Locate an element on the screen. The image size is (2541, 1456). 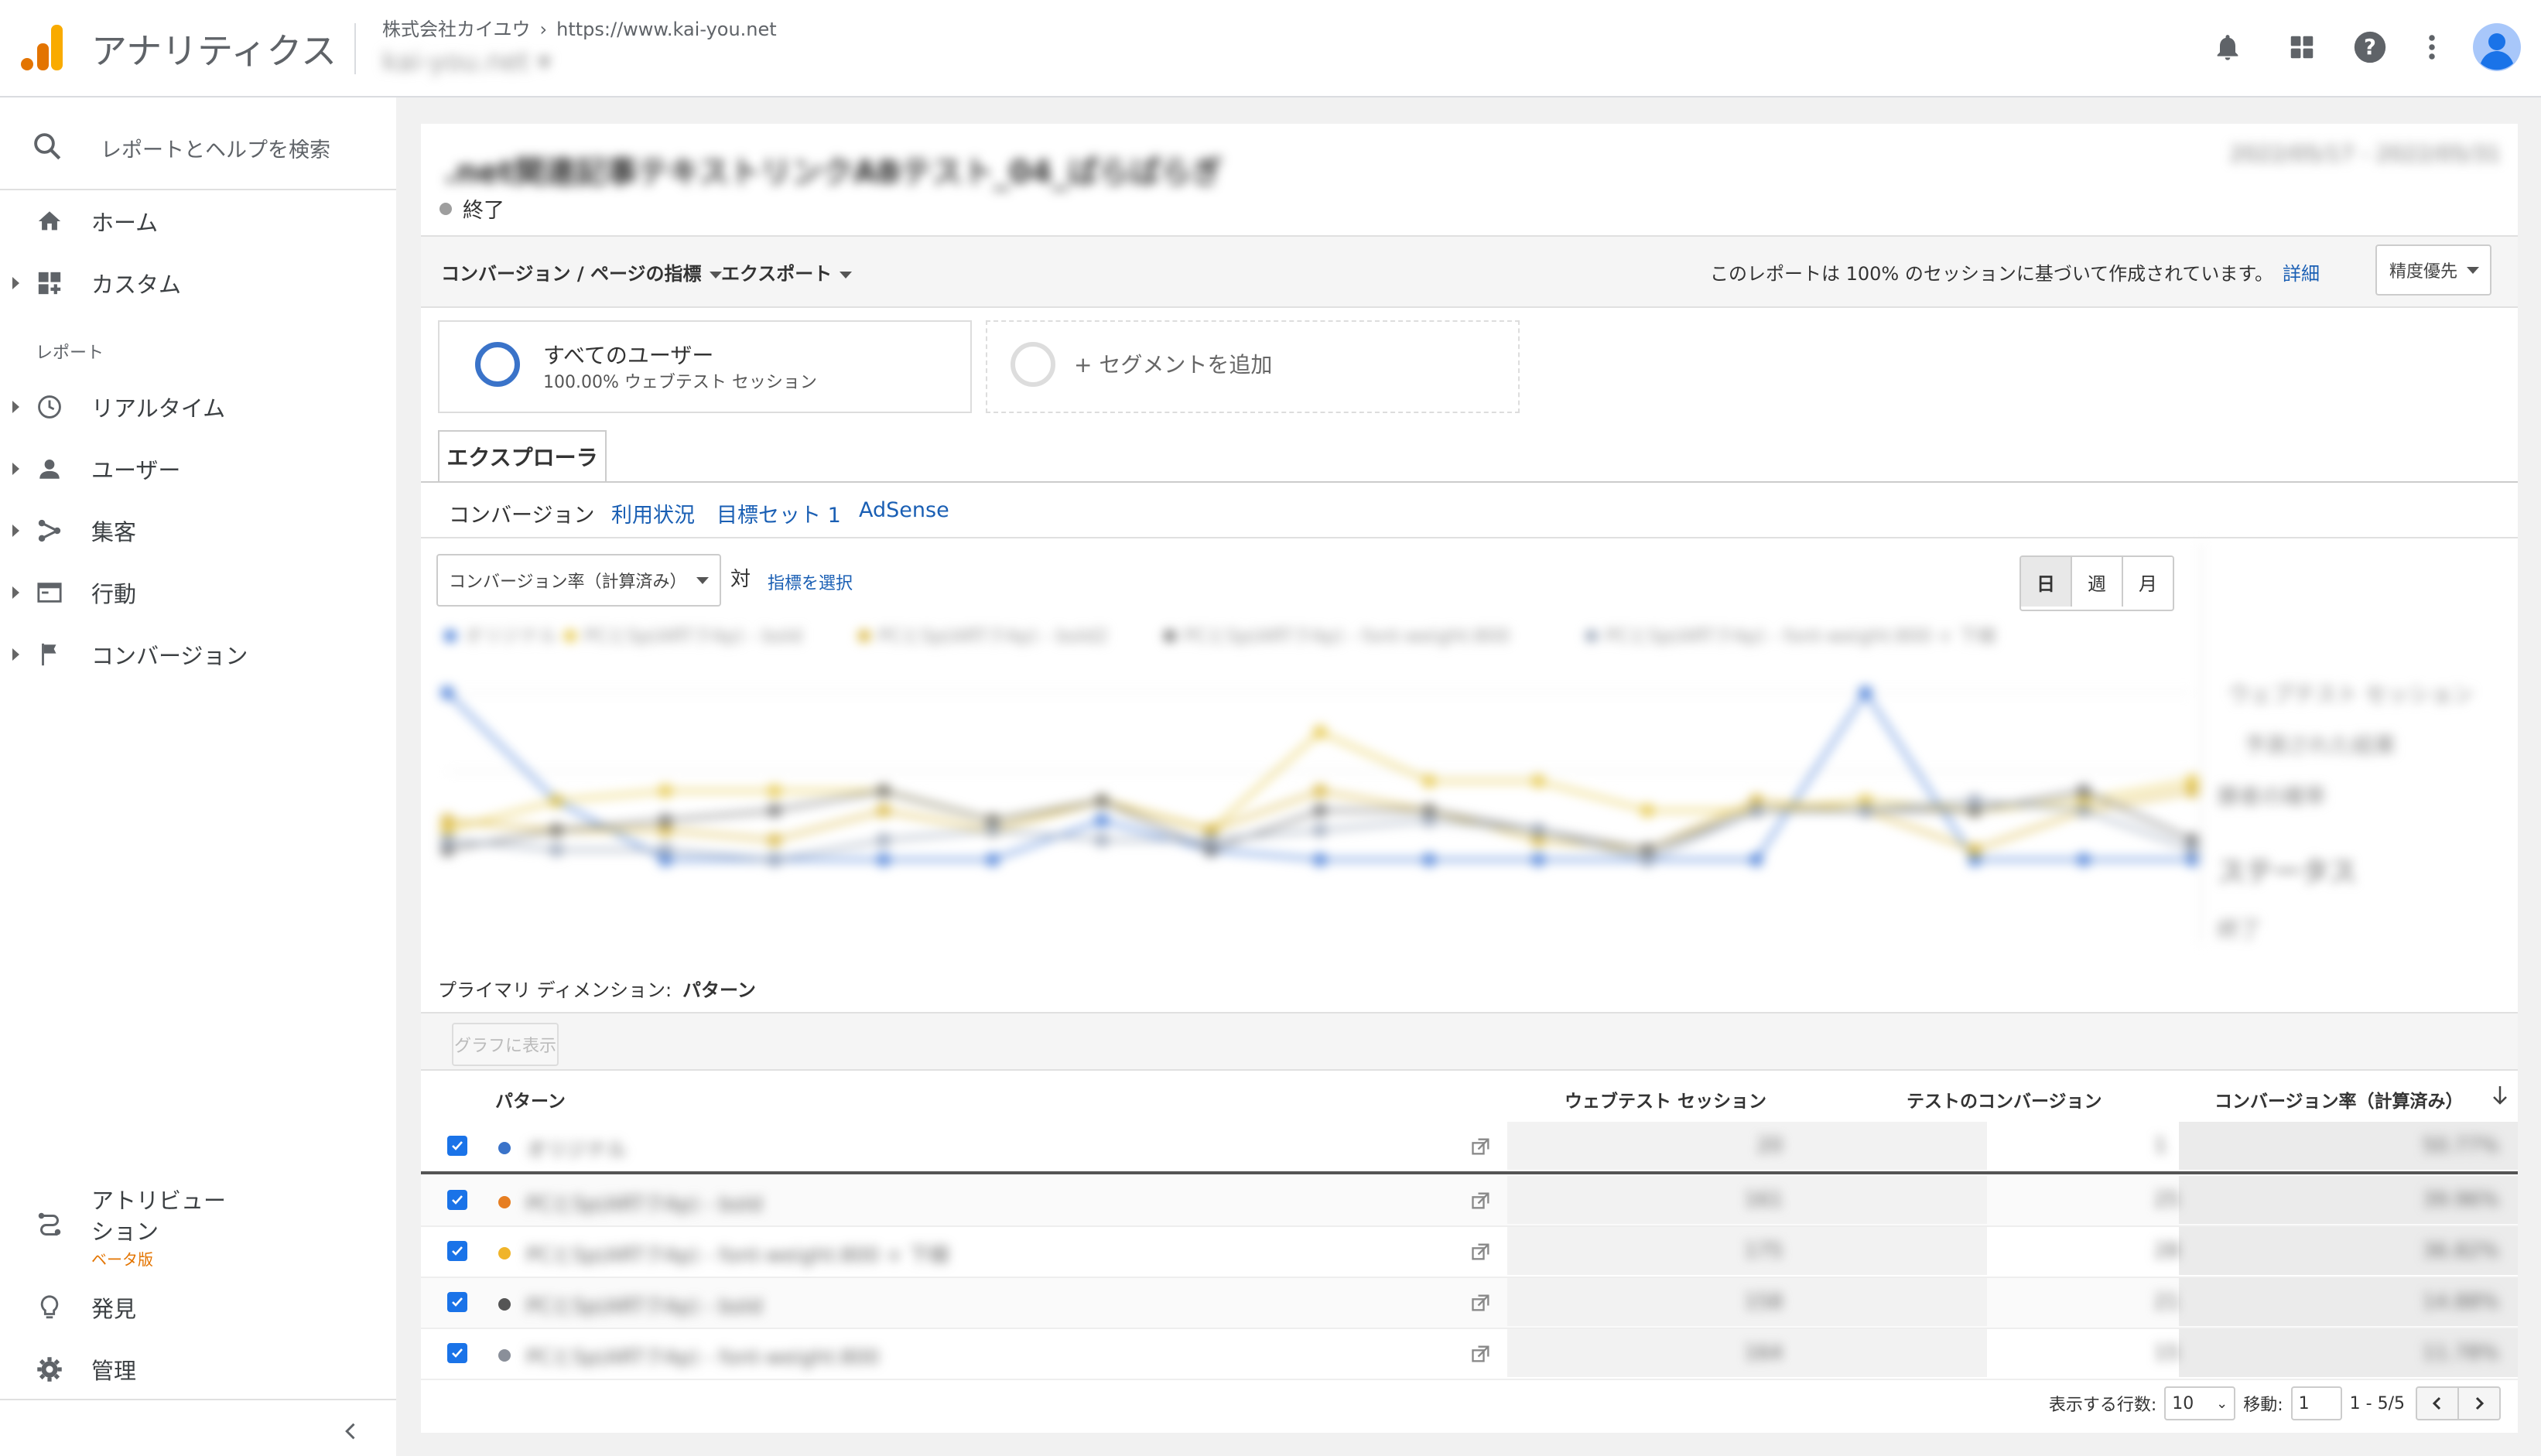
table-row: PCとSp(ARTクAp) - bold 161 25 39.96% is located at coordinates (1470, 1202).